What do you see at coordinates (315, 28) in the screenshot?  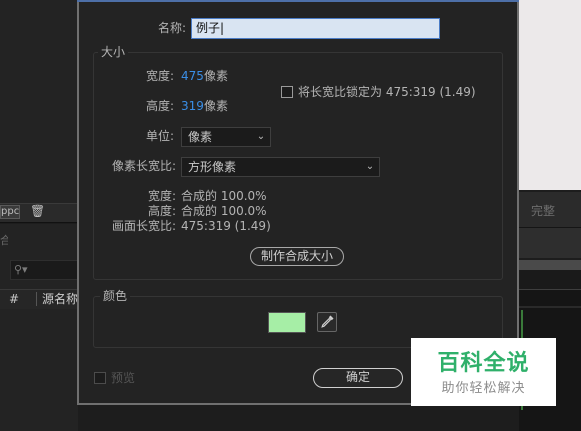 I see `name-input: 例子|` at bounding box center [315, 28].